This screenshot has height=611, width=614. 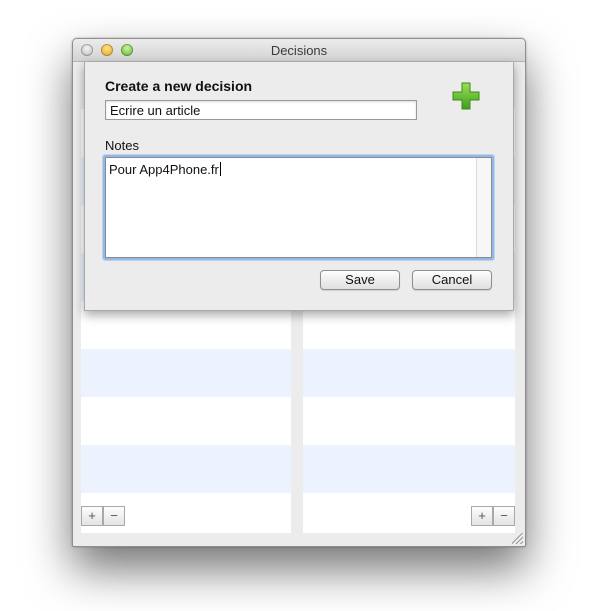 I want to click on decision-name-field, so click(x=261, y=110).